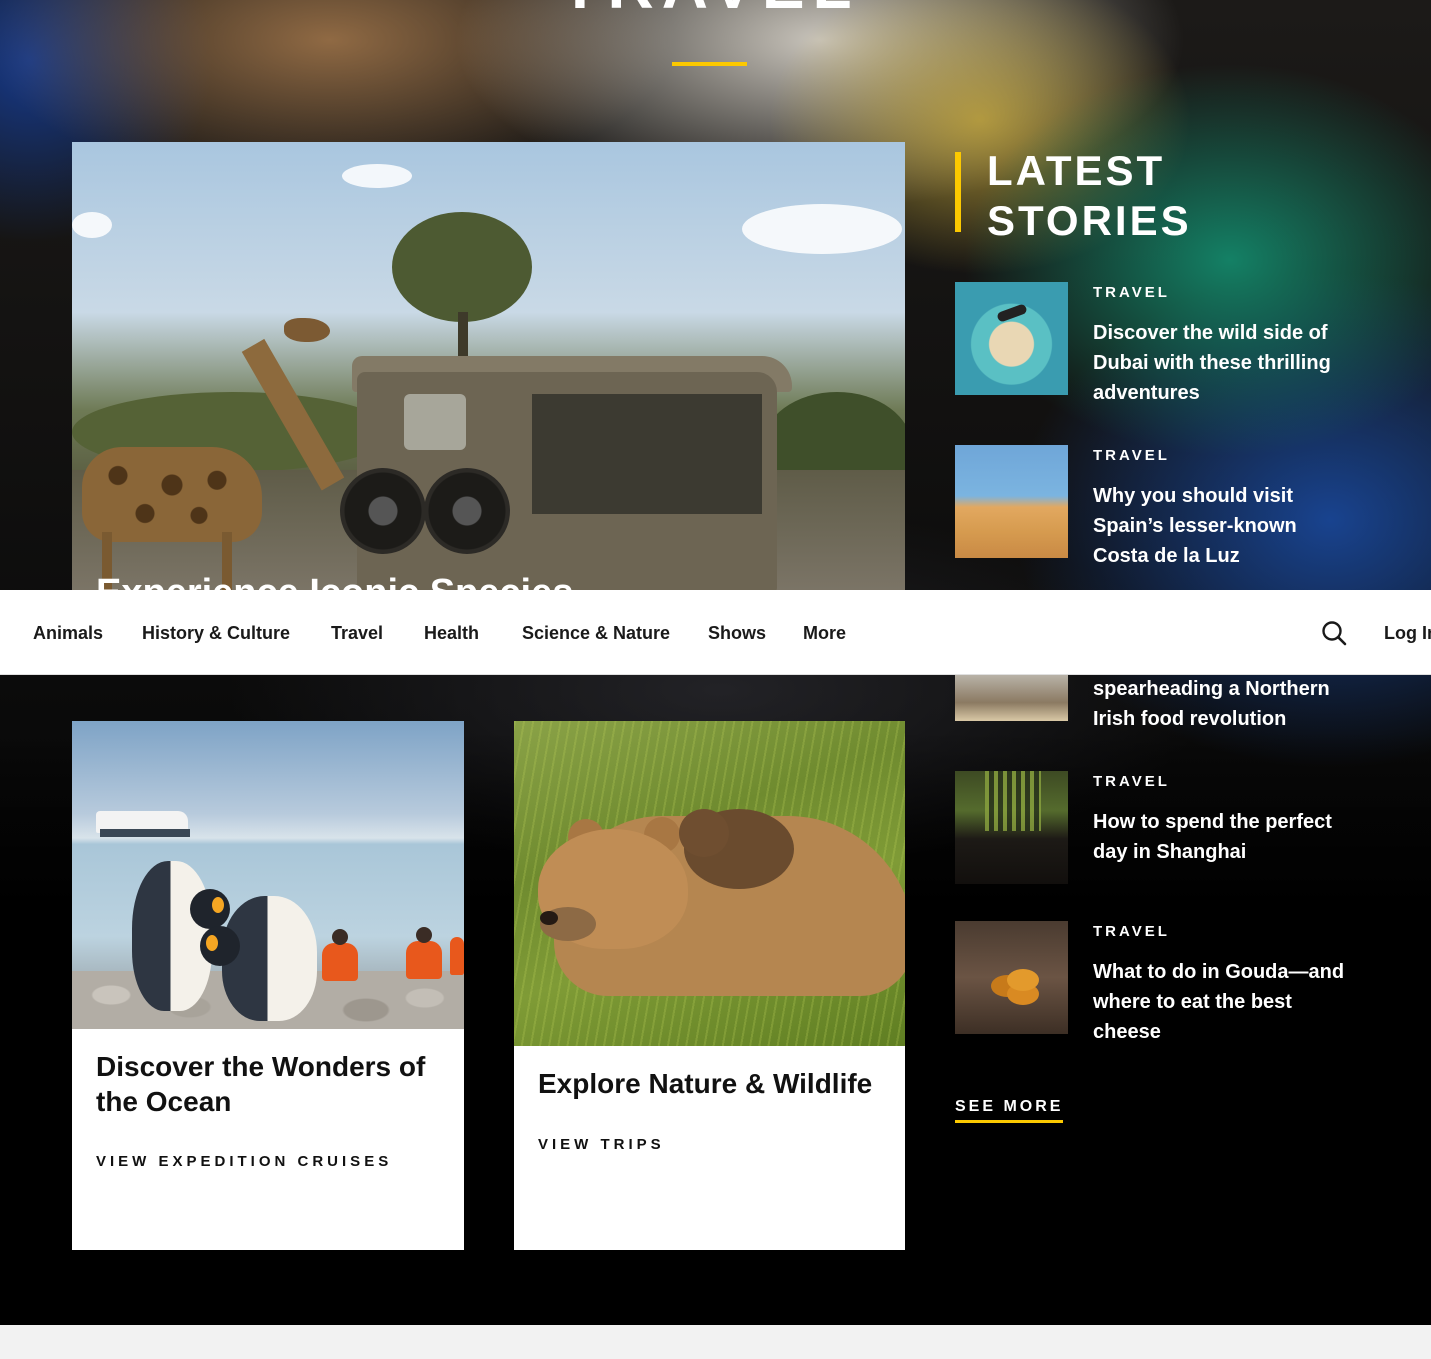 The width and height of the screenshot is (1431, 1359). I want to click on jeep-window, so click(435, 422).